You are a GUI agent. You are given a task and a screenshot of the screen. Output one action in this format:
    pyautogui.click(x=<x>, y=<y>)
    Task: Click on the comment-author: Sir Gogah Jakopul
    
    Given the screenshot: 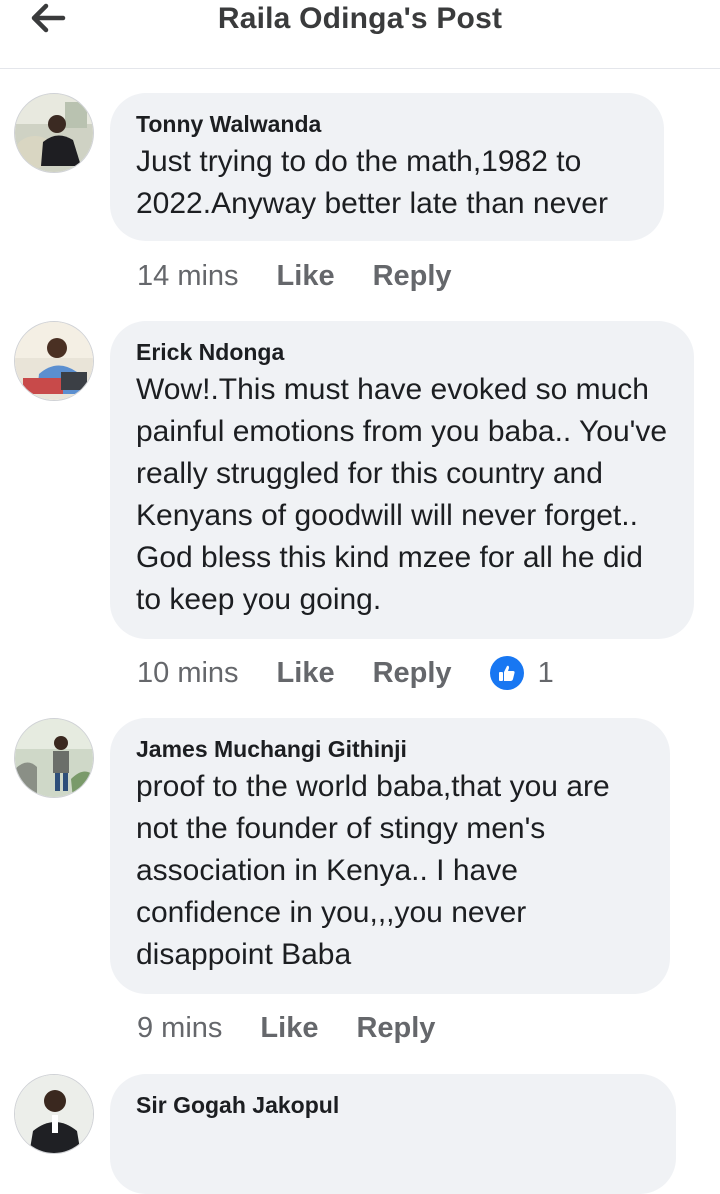 What is the action you would take?
    pyautogui.click(x=393, y=1105)
    